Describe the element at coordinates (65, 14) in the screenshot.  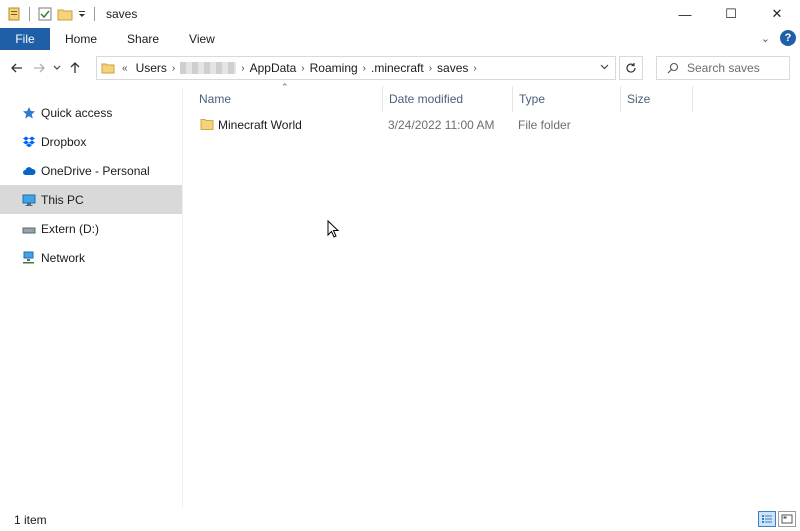
I see `new-folder-icon` at that location.